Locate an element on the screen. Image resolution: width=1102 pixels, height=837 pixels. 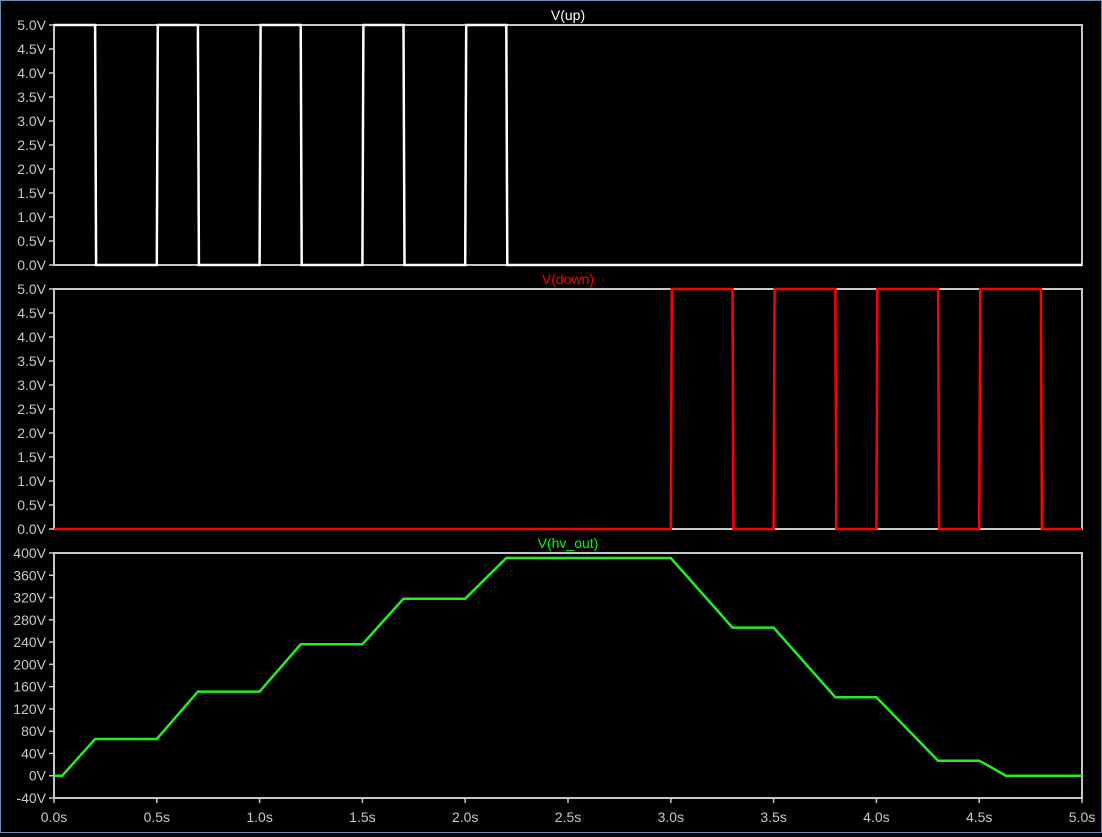
y-tick-label-down: 5.0V is located at coordinates (31, 289).